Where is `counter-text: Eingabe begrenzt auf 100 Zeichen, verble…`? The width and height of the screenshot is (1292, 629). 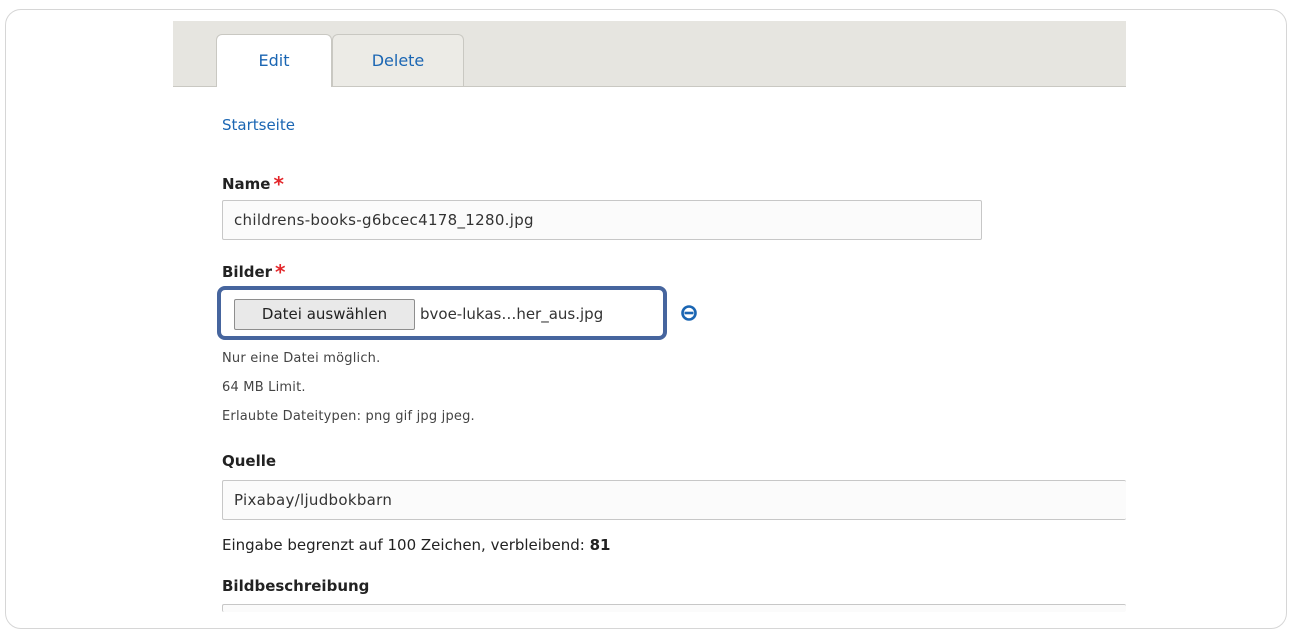
counter-text: Eingabe begrenzt auf 100 Zeichen, verble… is located at coordinates (403, 545).